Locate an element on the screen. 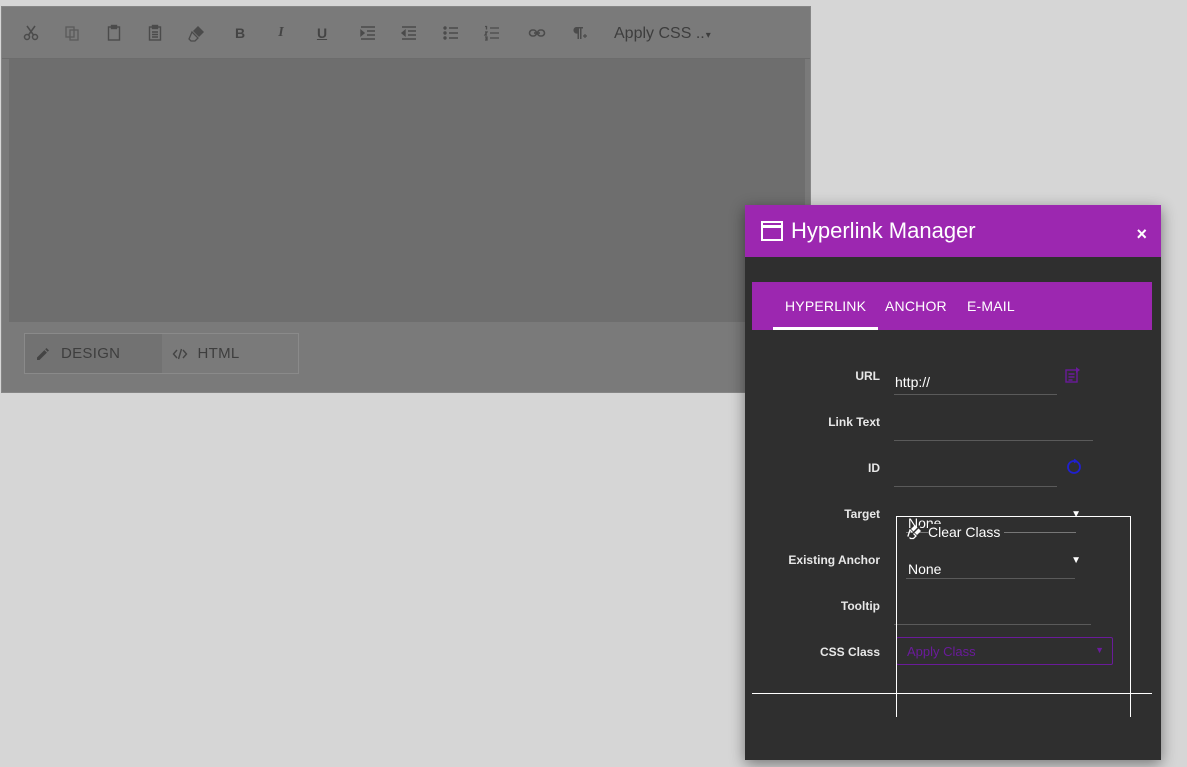 The width and height of the screenshot is (1187, 767). editor-toolbar: B I U Apply CSS ..▾ is located at coordinates (406, 33).